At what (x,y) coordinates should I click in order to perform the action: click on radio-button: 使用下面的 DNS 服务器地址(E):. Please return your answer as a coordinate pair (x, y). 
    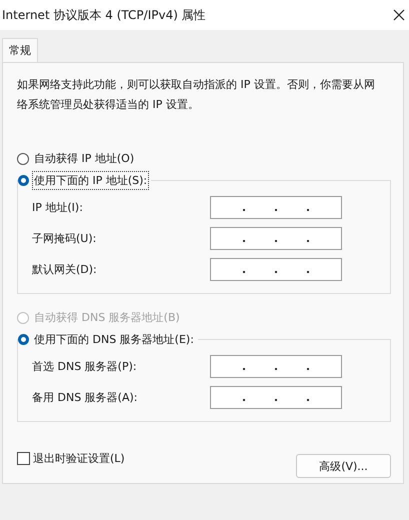
    Looking at the image, I should click on (107, 339).